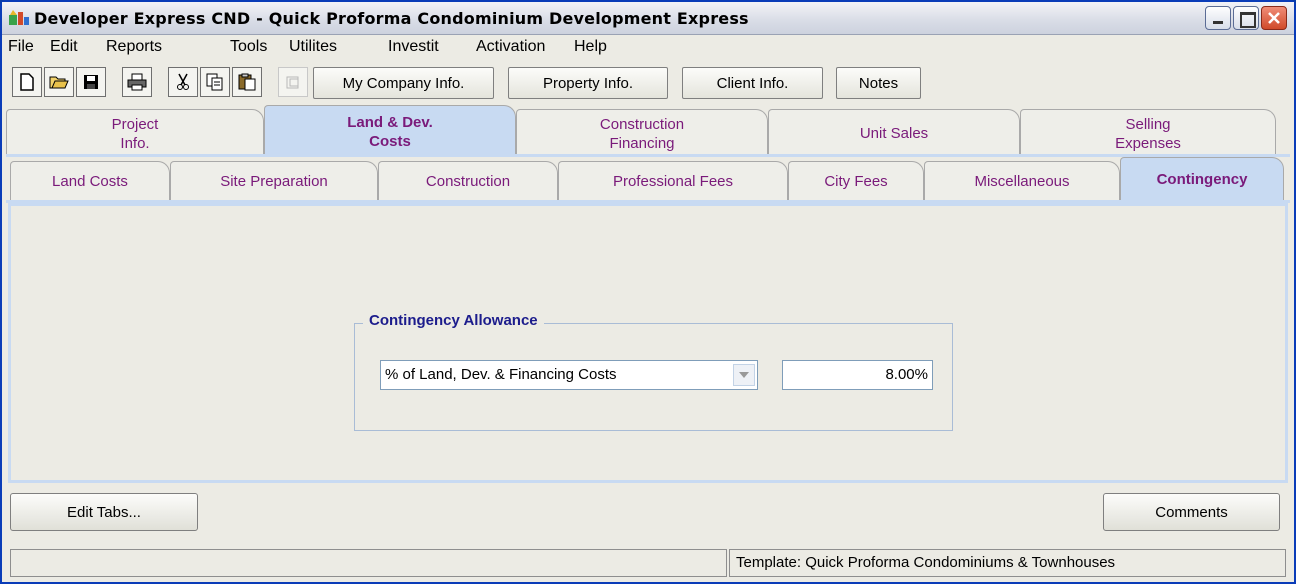 This screenshot has width=1296, height=584. What do you see at coordinates (390, 122) in the screenshot?
I see `tab-label-line1: Land & Dev.` at bounding box center [390, 122].